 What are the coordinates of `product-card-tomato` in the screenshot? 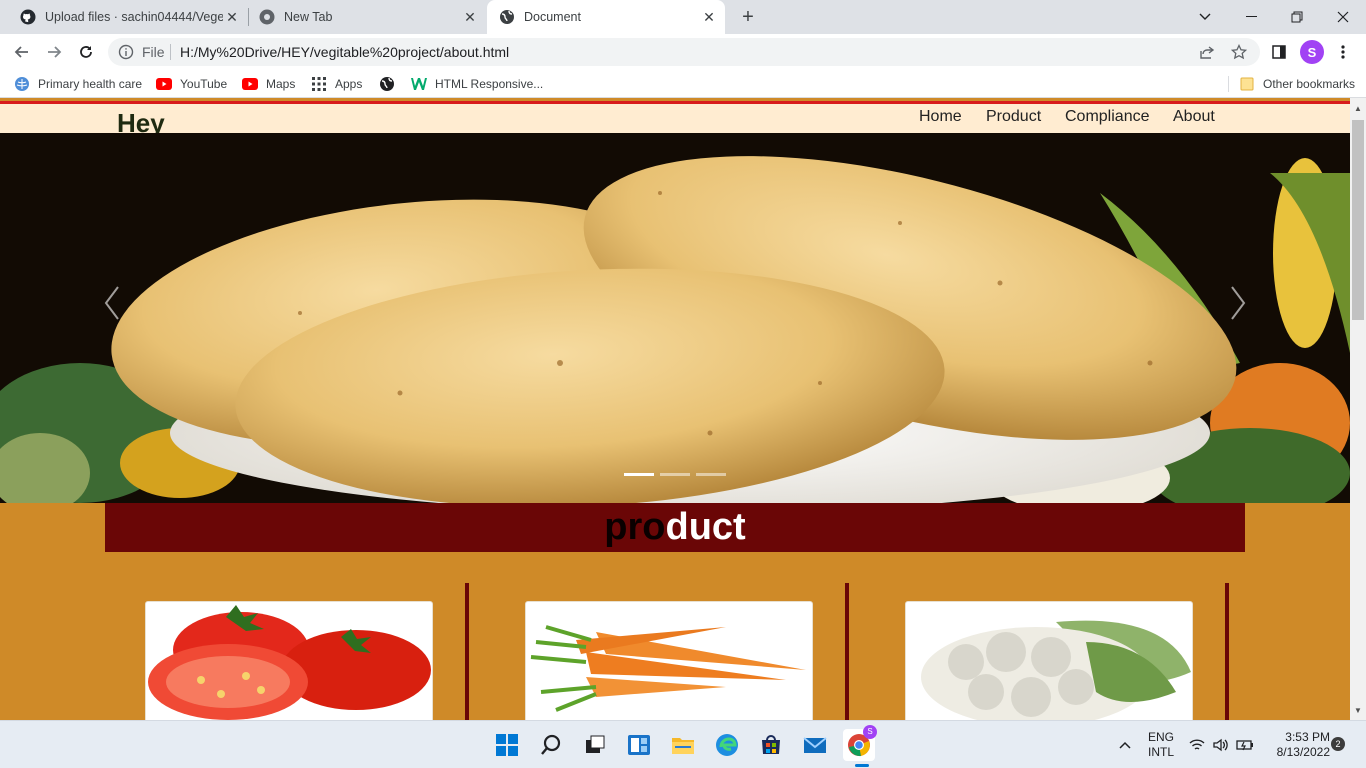 It's located at (289, 660).